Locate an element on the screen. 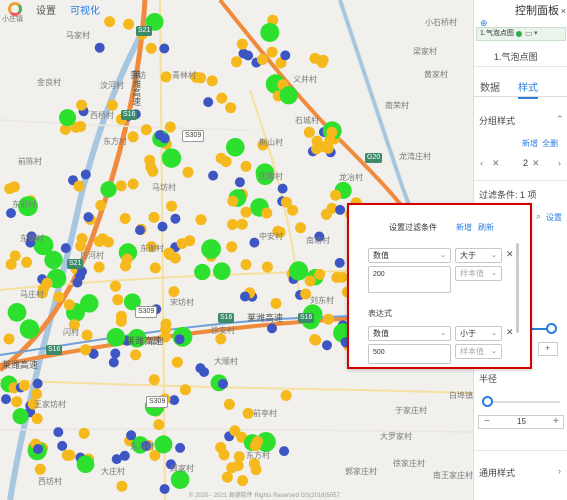 Image resolution: width=567 pixels, height=500 pixels. radius-stepper: − 15 + is located at coordinates (521, 422).